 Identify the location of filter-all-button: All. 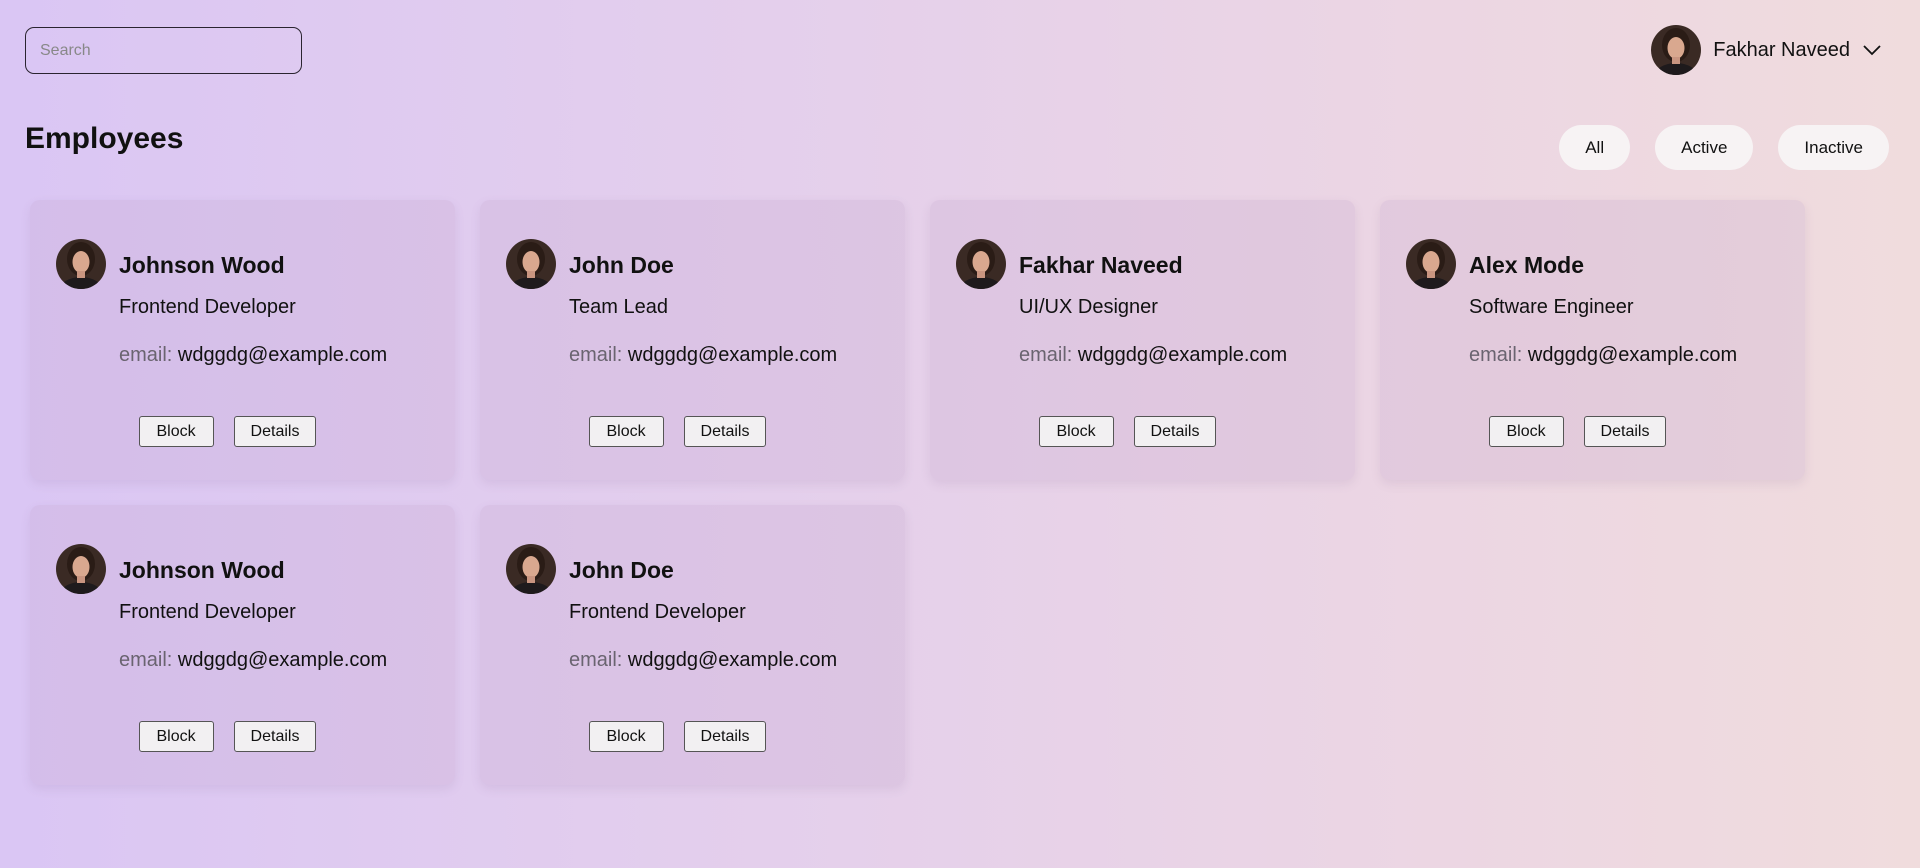
(1595, 147).